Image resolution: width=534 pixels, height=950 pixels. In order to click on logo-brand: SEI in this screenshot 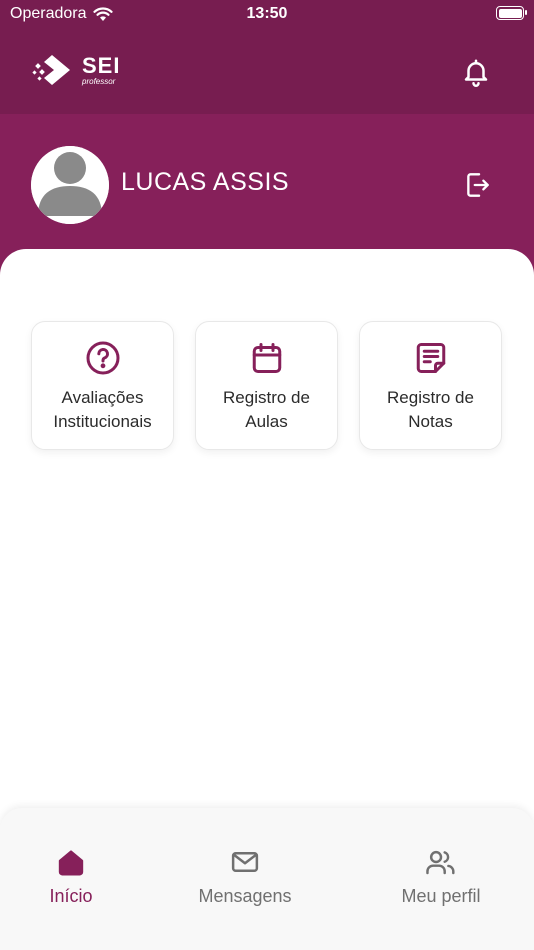, I will do `click(101, 65)`.